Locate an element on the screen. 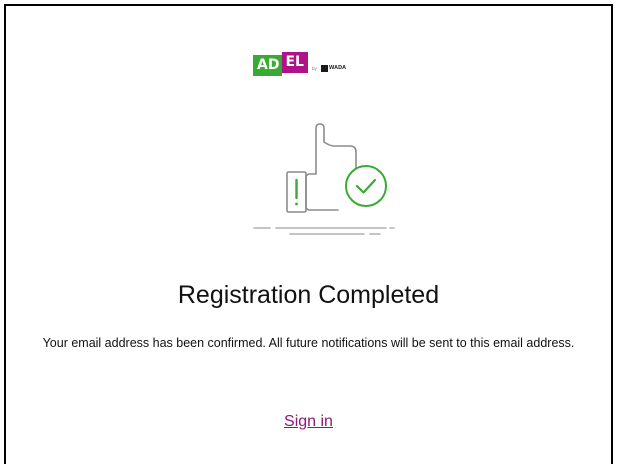 The width and height of the screenshot is (617, 464). adel-logo: AD EL by WADA is located at coordinates (300, 64).